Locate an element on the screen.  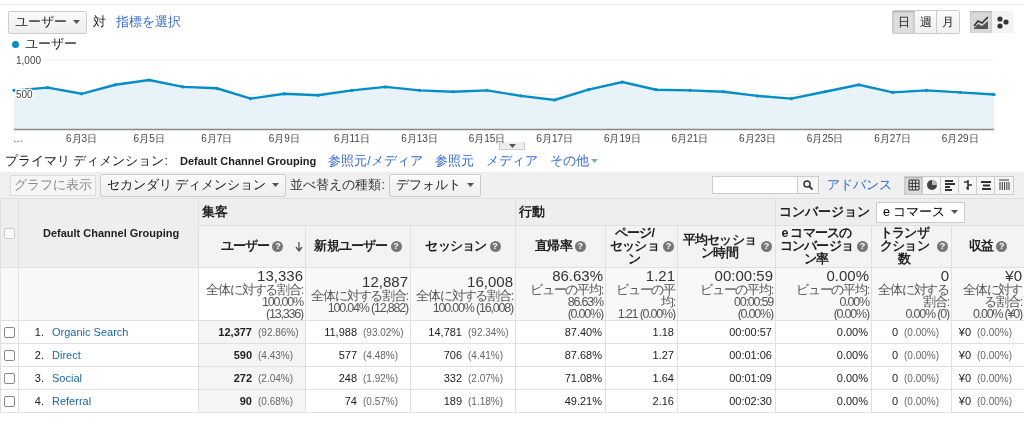
conversion-type-dropdown: e コマース is located at coordinates (921, 212).